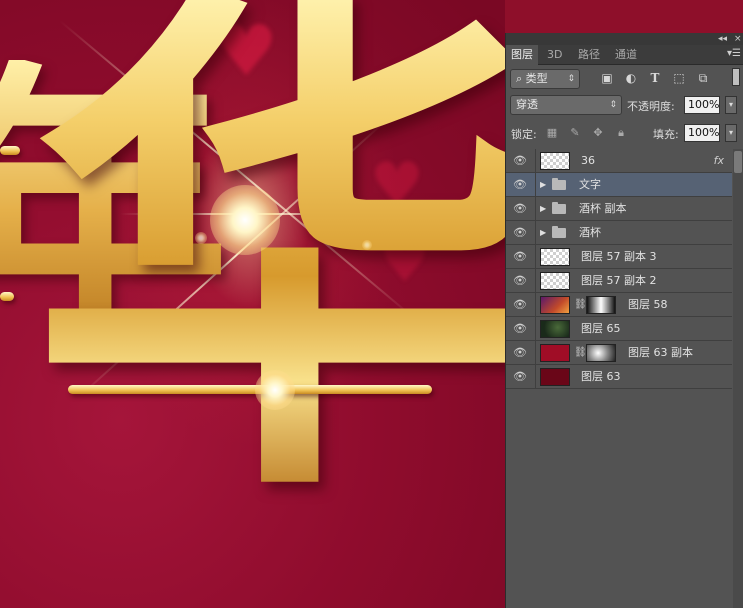 The image size is (743, 608). Describe the element at coordinates (666, 134) in the screenshot. I see `fill-label: 填充:` at that location.